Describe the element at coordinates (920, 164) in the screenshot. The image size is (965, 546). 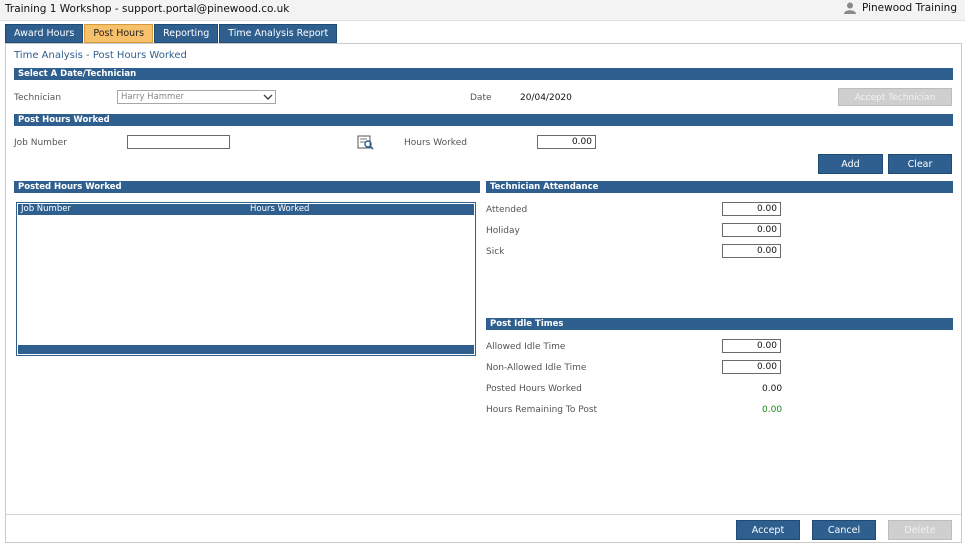
I see `clear-button: Clear` at that location.